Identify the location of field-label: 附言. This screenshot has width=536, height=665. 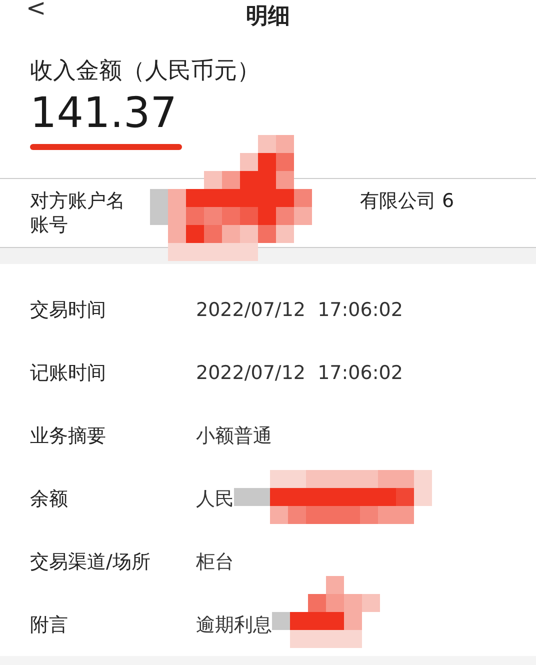
(49, 625).